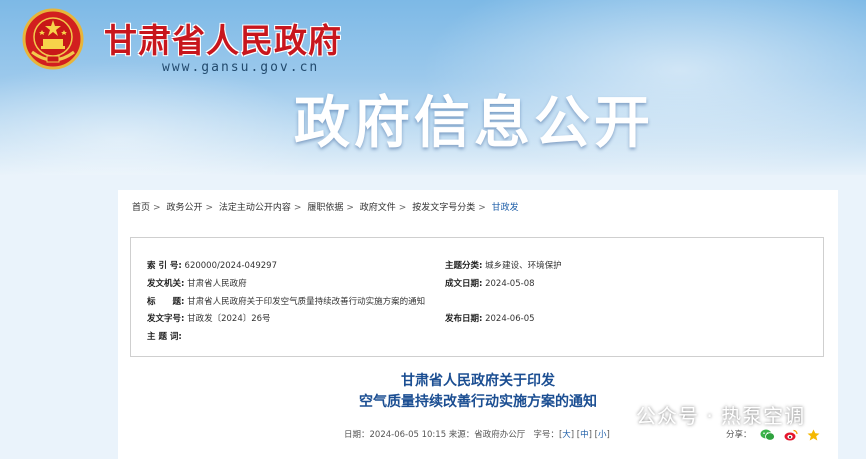  Describe the element at coordinates (166, 319) in the screenshot. I see `info-docno-label: 发文字号:` at that location.